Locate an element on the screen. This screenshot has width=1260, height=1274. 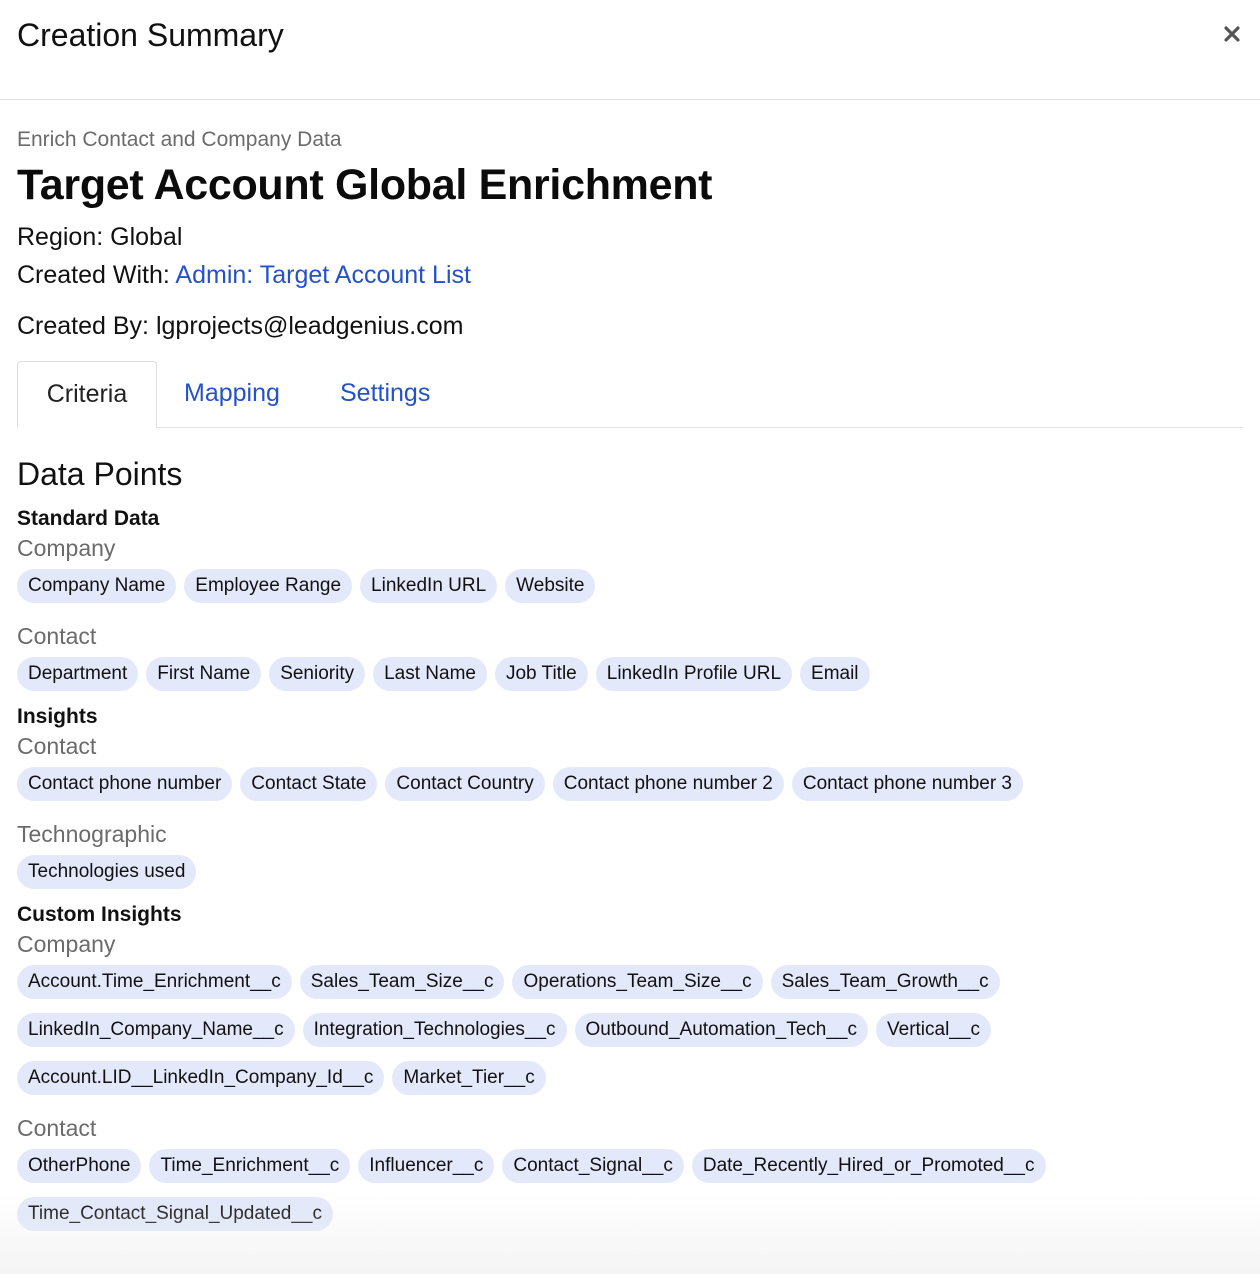
data-point-chip: First Name is located at coordinates (204, 674).